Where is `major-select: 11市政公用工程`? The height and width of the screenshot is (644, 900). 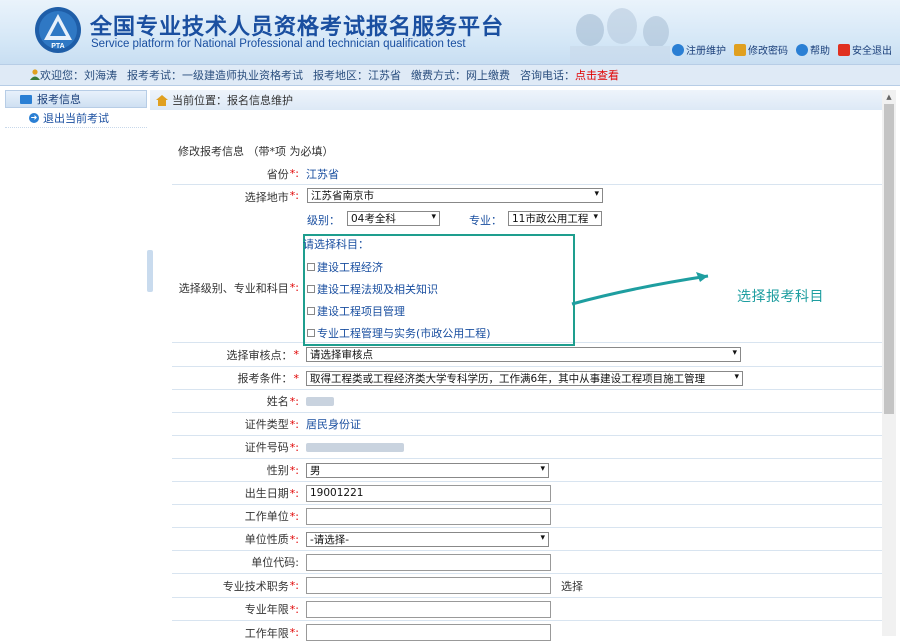 major-select: 11市政公用工程 is located at coordinates (555, 218).